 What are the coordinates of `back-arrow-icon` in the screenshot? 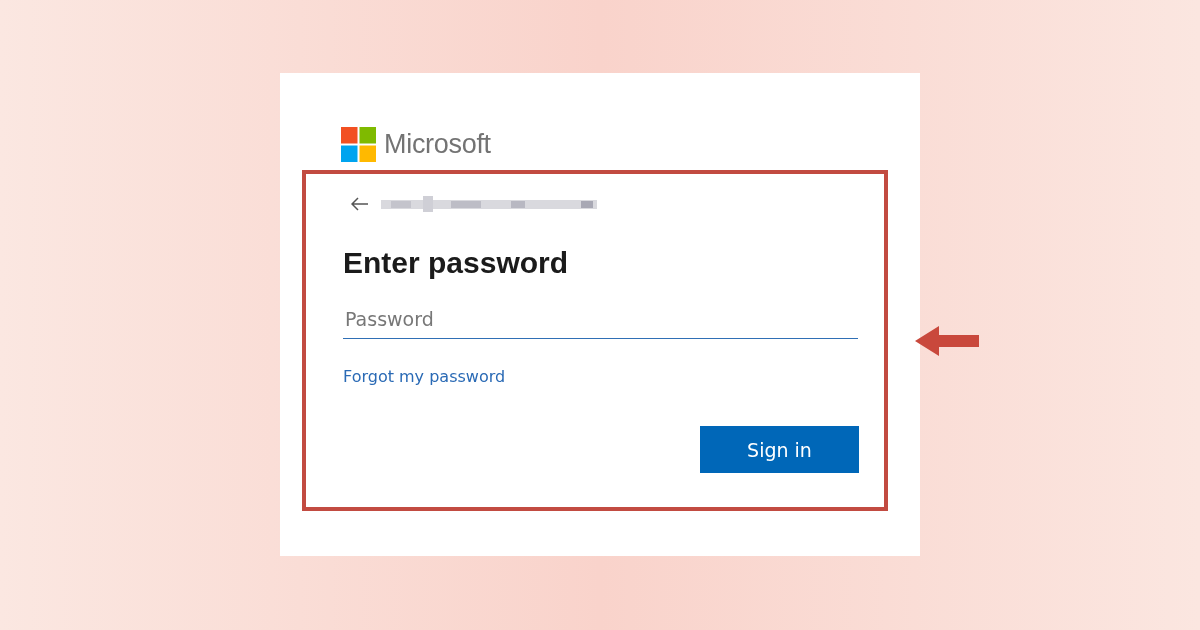 It's located at (360, 204).